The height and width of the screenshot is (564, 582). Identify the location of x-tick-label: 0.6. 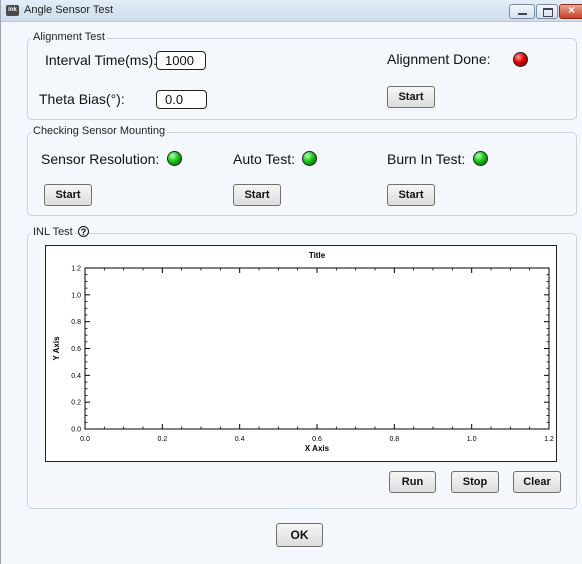
(317, 439).